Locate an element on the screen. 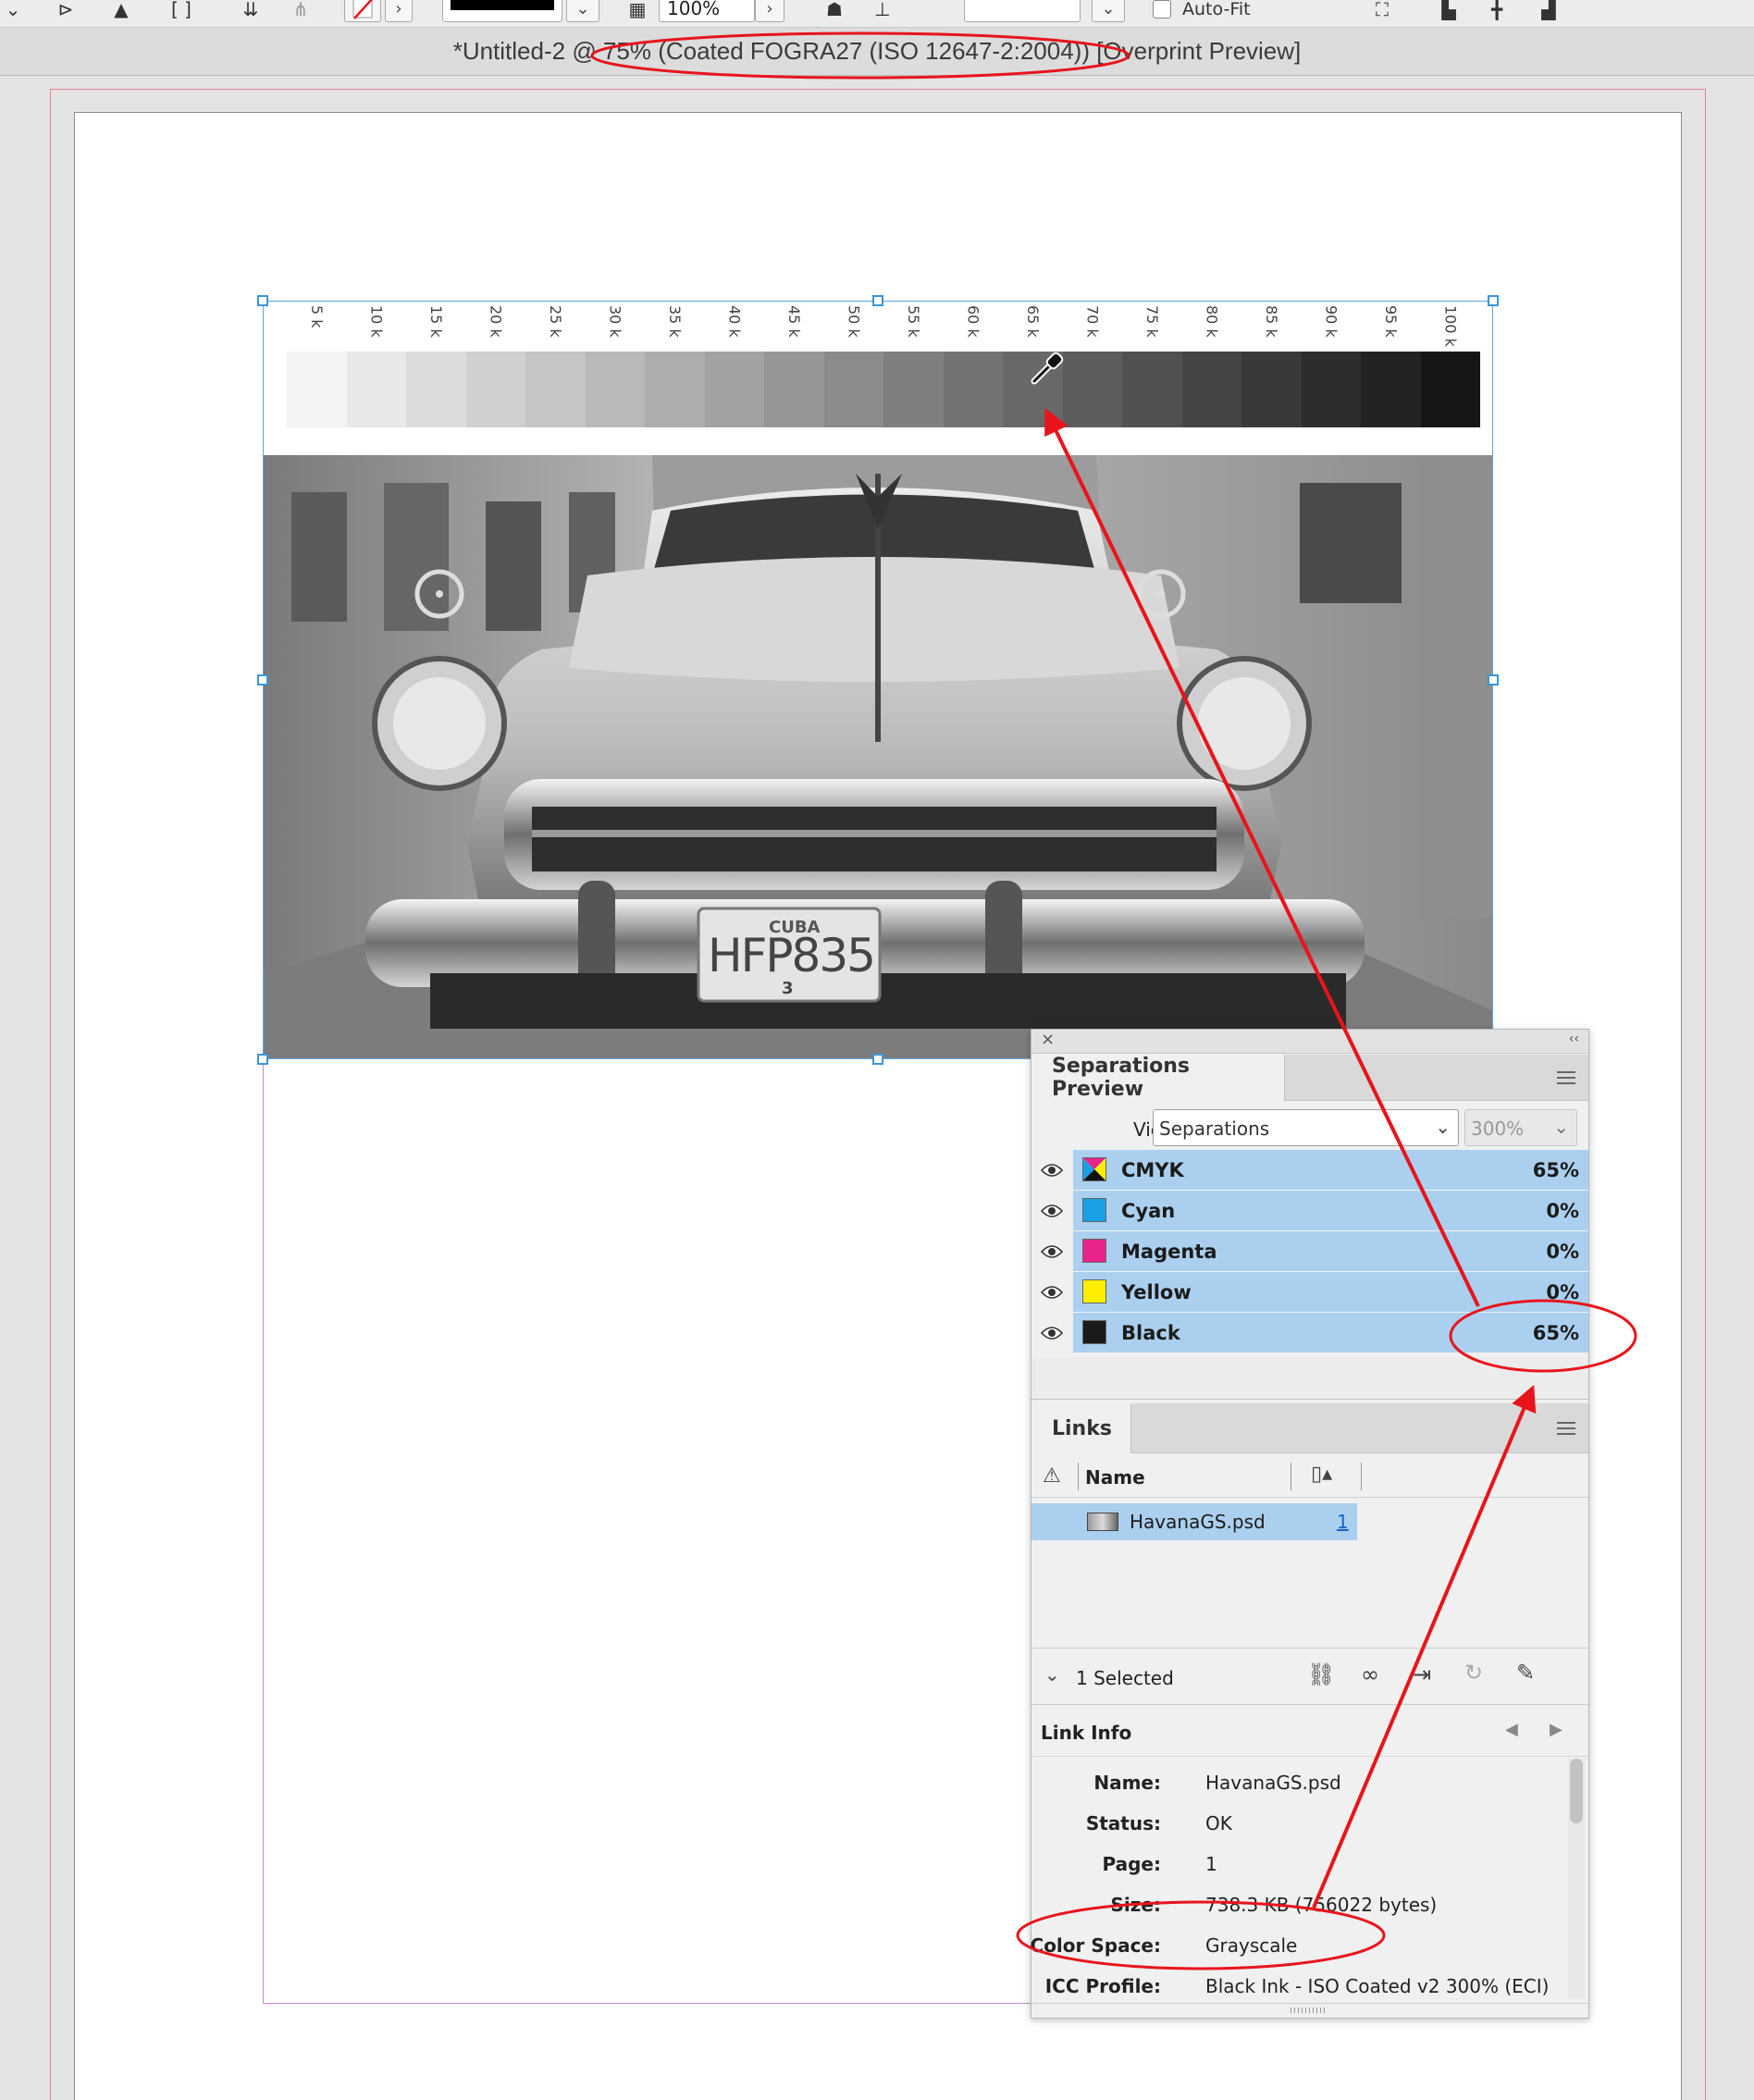 The image size is (1754, 2100). ink-limit-select: 300% ⌄ is located at coordinates (1520, 1127).